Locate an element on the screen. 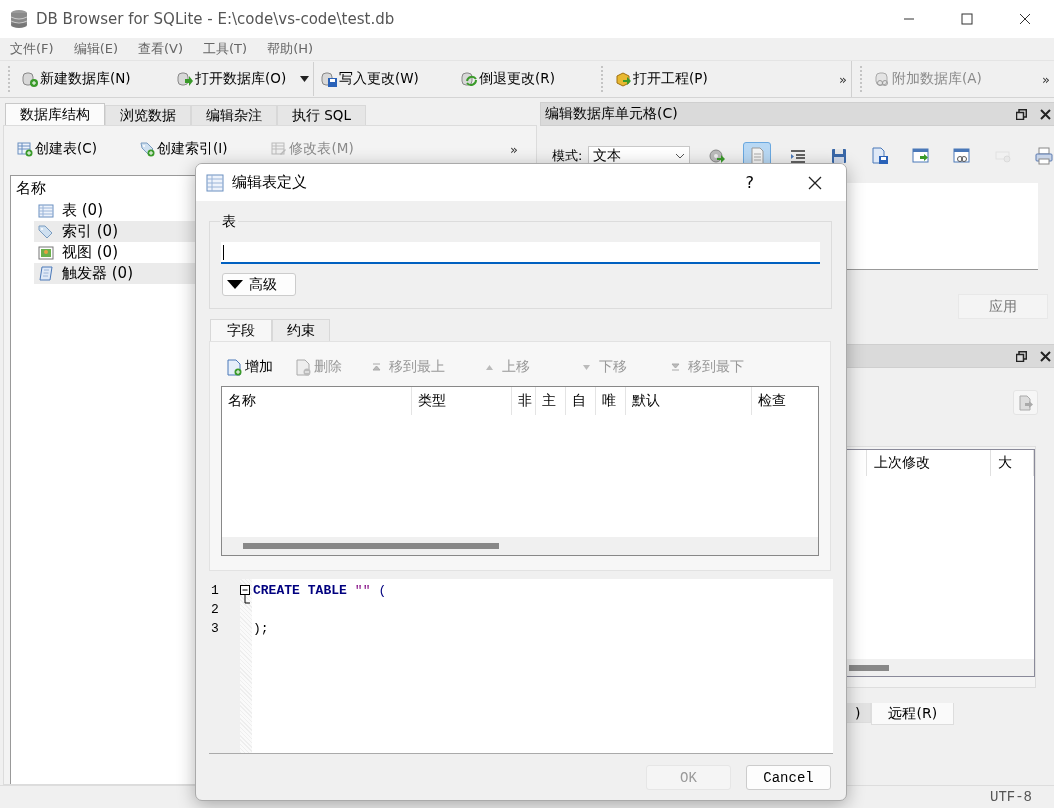  move-down-icon is located at coordinates (586, 367).